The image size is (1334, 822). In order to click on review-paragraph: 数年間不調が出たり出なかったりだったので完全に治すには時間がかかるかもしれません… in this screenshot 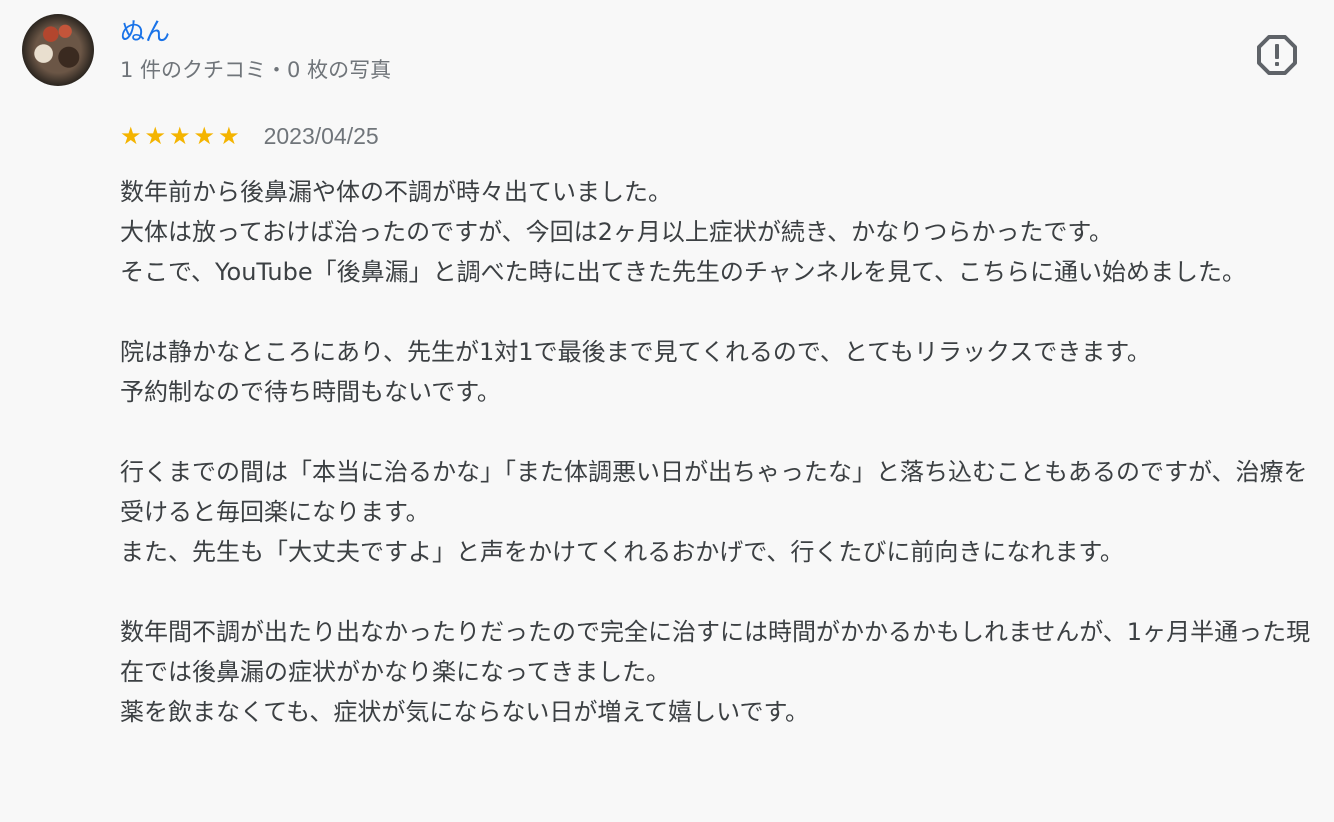, I will do `click(715, 672)`.